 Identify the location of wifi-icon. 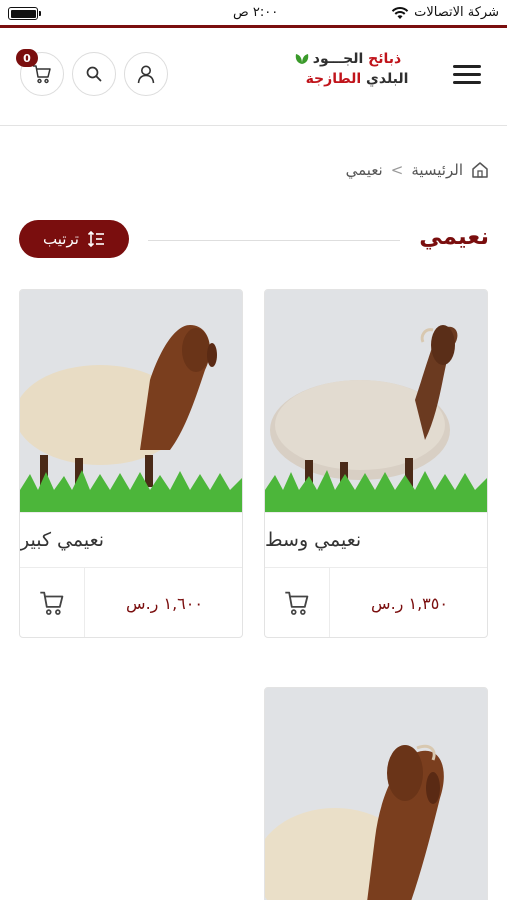
(400, 13).